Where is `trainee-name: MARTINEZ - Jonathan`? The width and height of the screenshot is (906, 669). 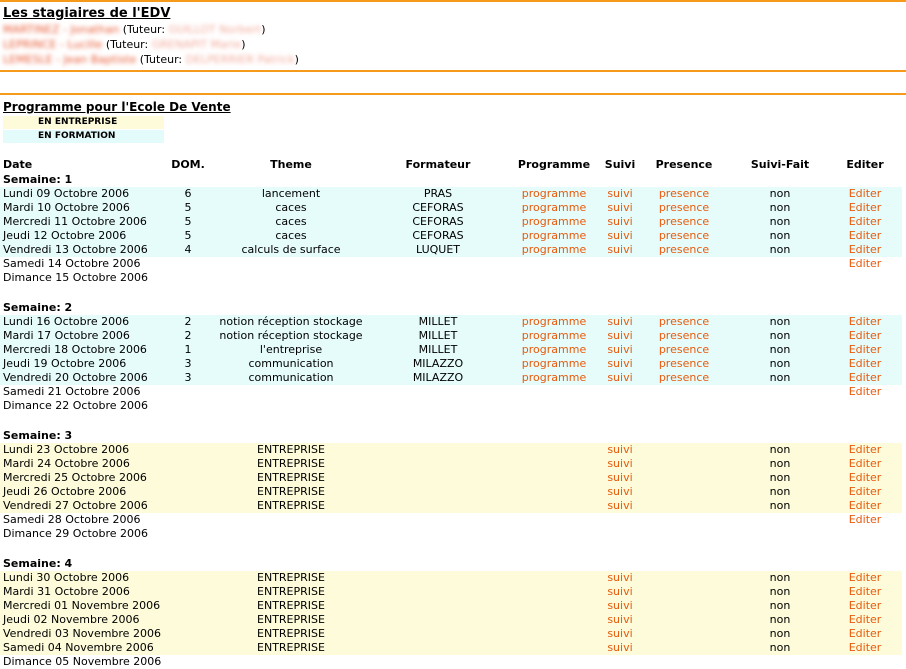 trainee-name: MARTINEZ - Jonathan is located at coordinates (61, 29).